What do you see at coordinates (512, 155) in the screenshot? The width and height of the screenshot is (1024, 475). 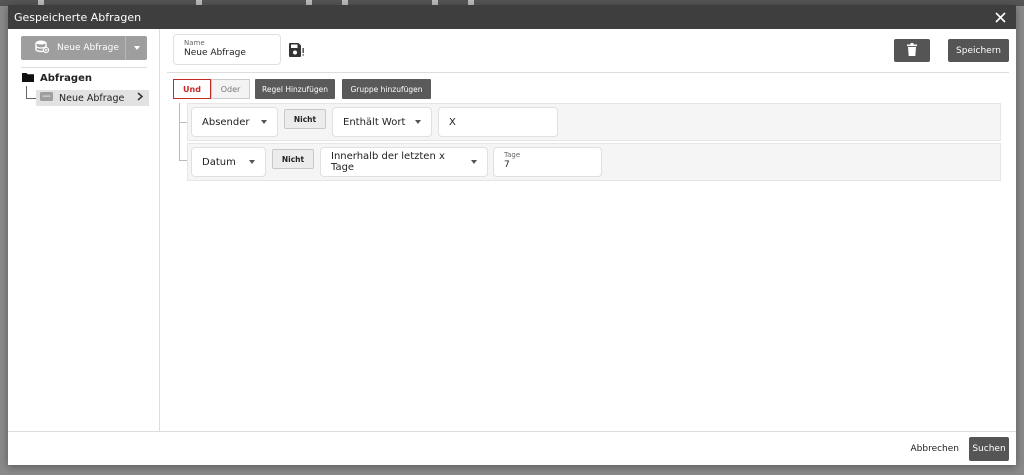 I see `days-input-label: Tage` at bounding box center [512, 155].